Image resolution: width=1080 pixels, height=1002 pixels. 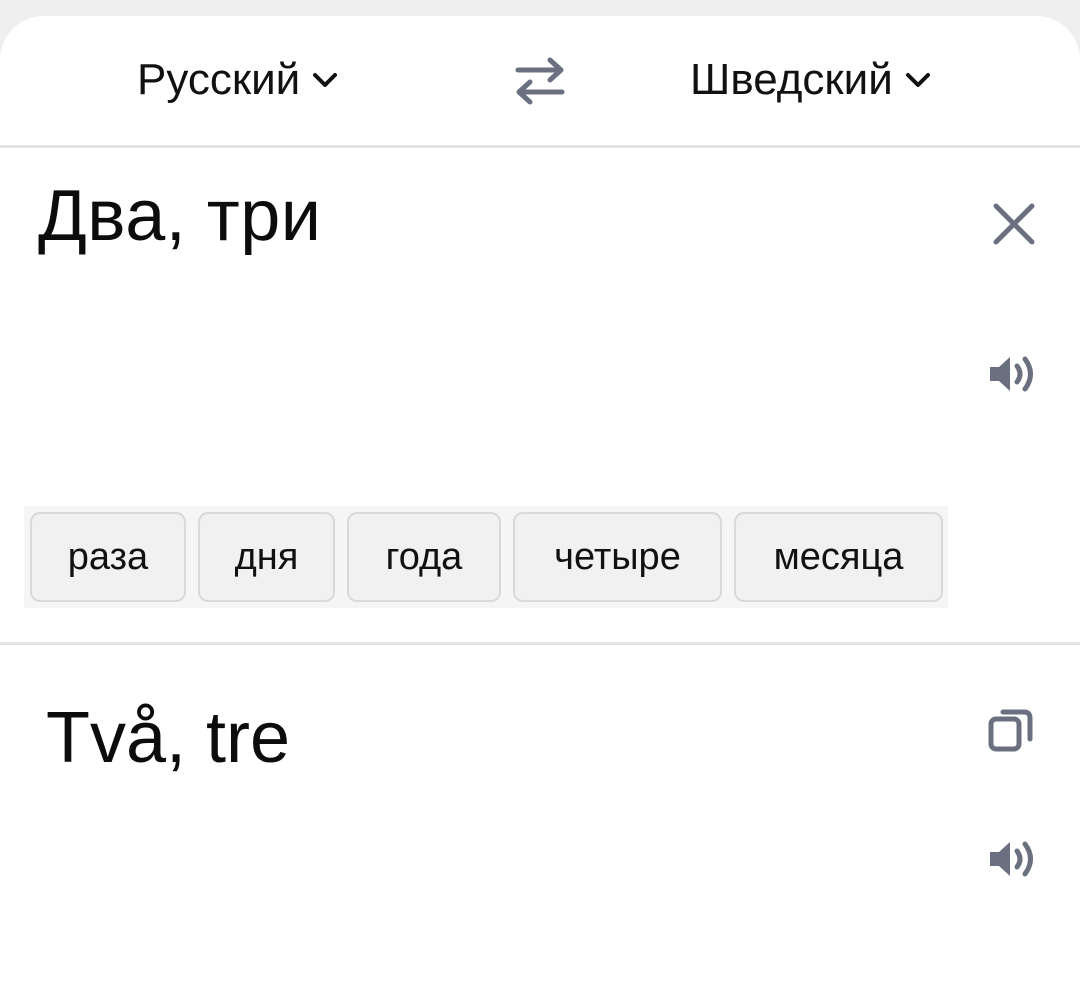 I want to click on source-language-label: Русский, so click(x=219, y=79).